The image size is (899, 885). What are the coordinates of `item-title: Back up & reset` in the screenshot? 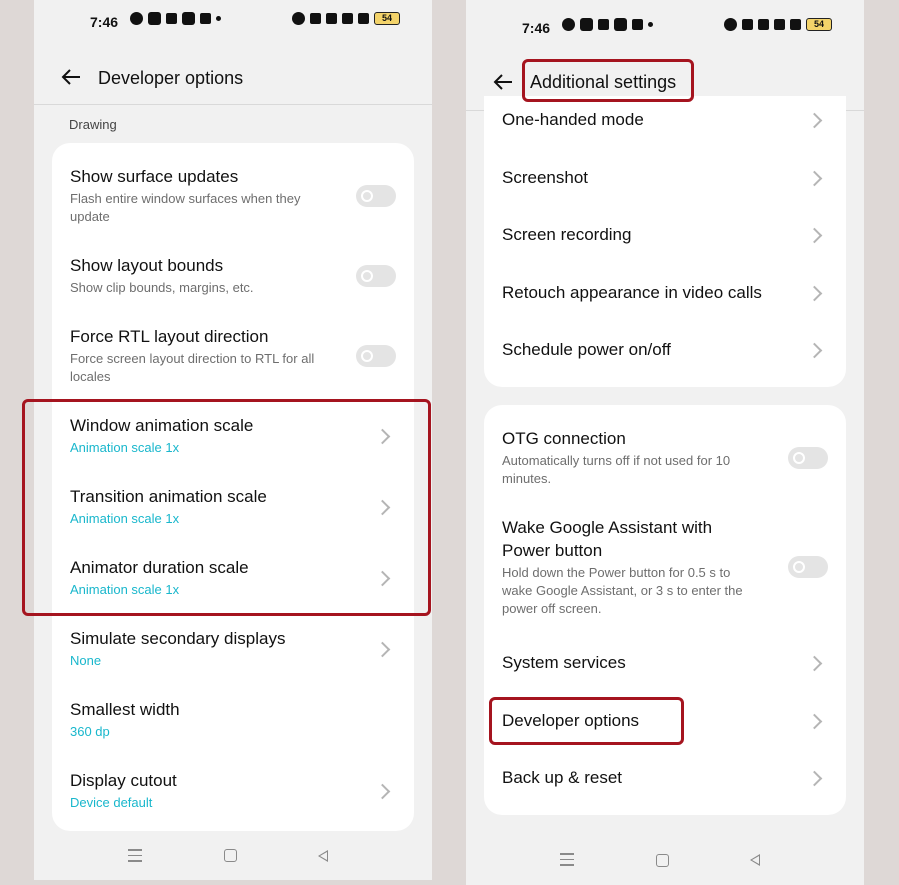 It's located at (562, 777).